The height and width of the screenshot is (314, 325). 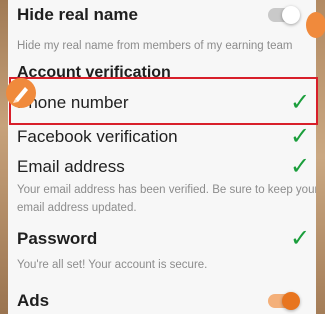 I want to click on background-left, so click(x=4, y=157).